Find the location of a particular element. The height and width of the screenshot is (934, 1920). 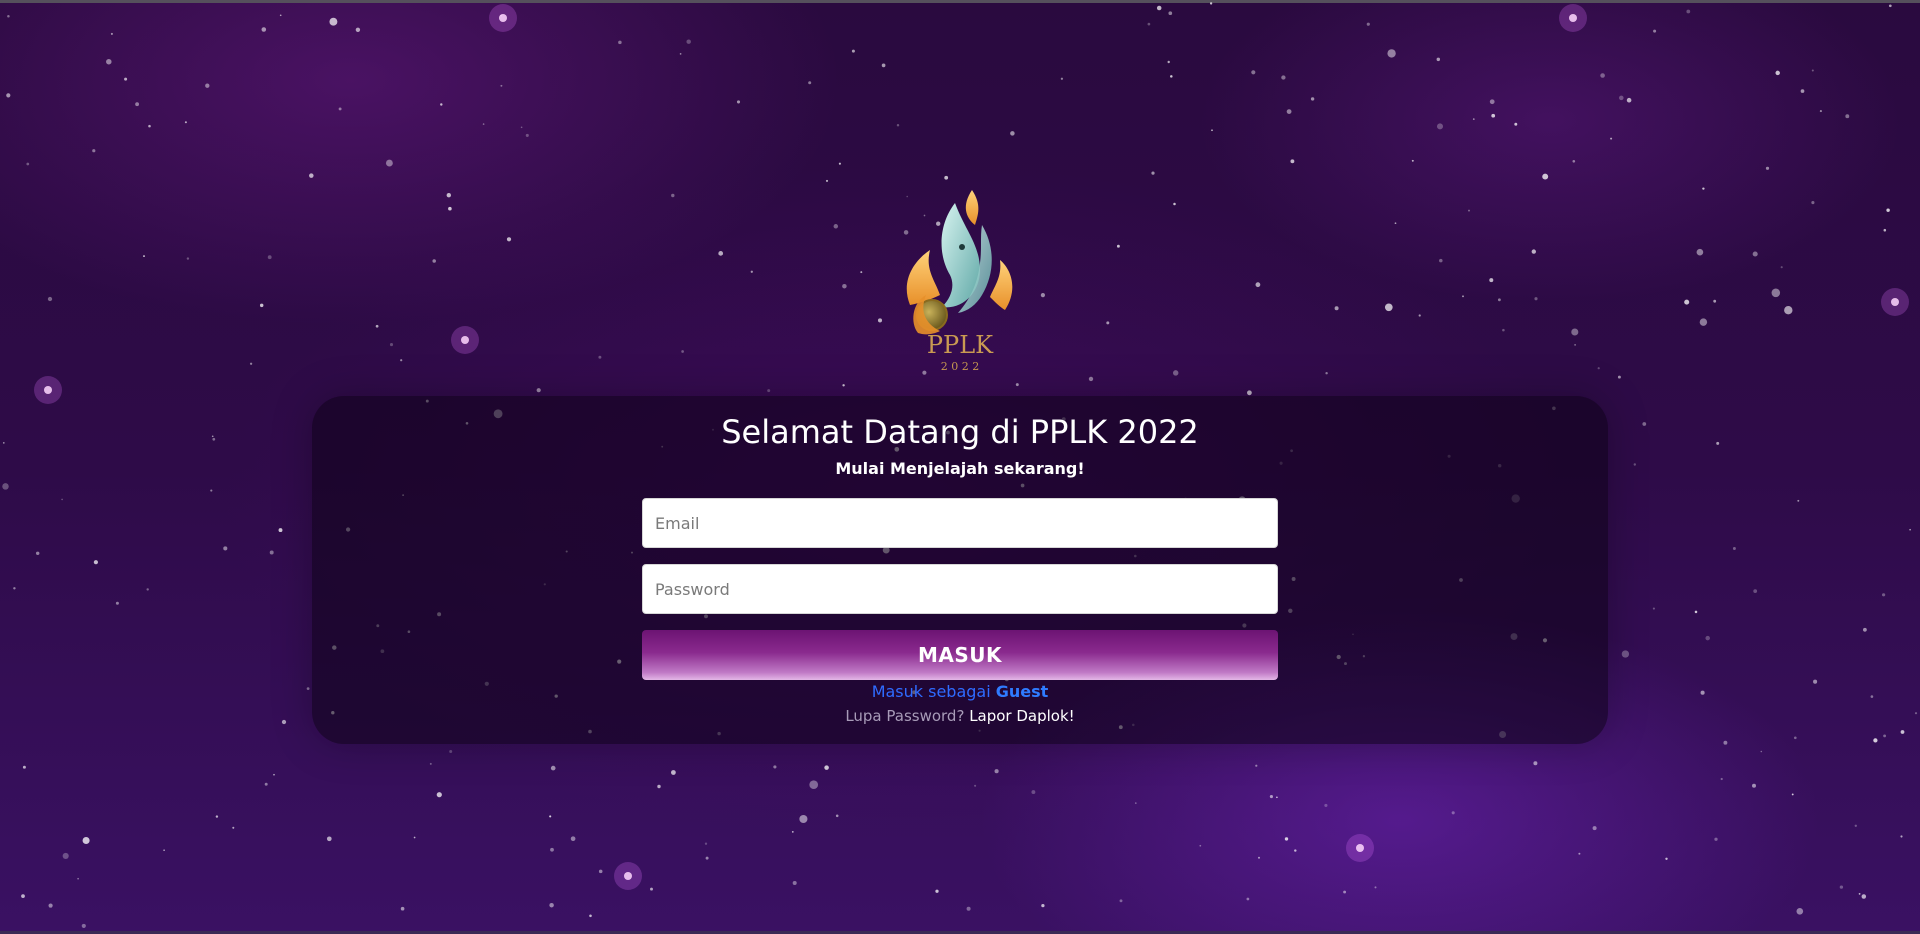

pplk-logo: PPLK 2 0 2 2 is located at coordinates (959, 281).